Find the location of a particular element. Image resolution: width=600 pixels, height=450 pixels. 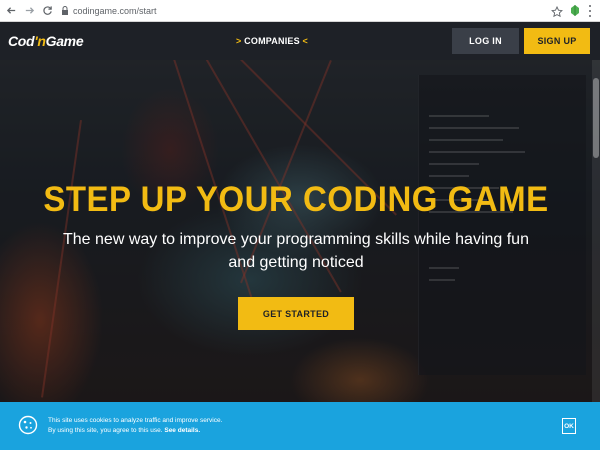

logo-text-end: Game is located at coordinates (64, 41).